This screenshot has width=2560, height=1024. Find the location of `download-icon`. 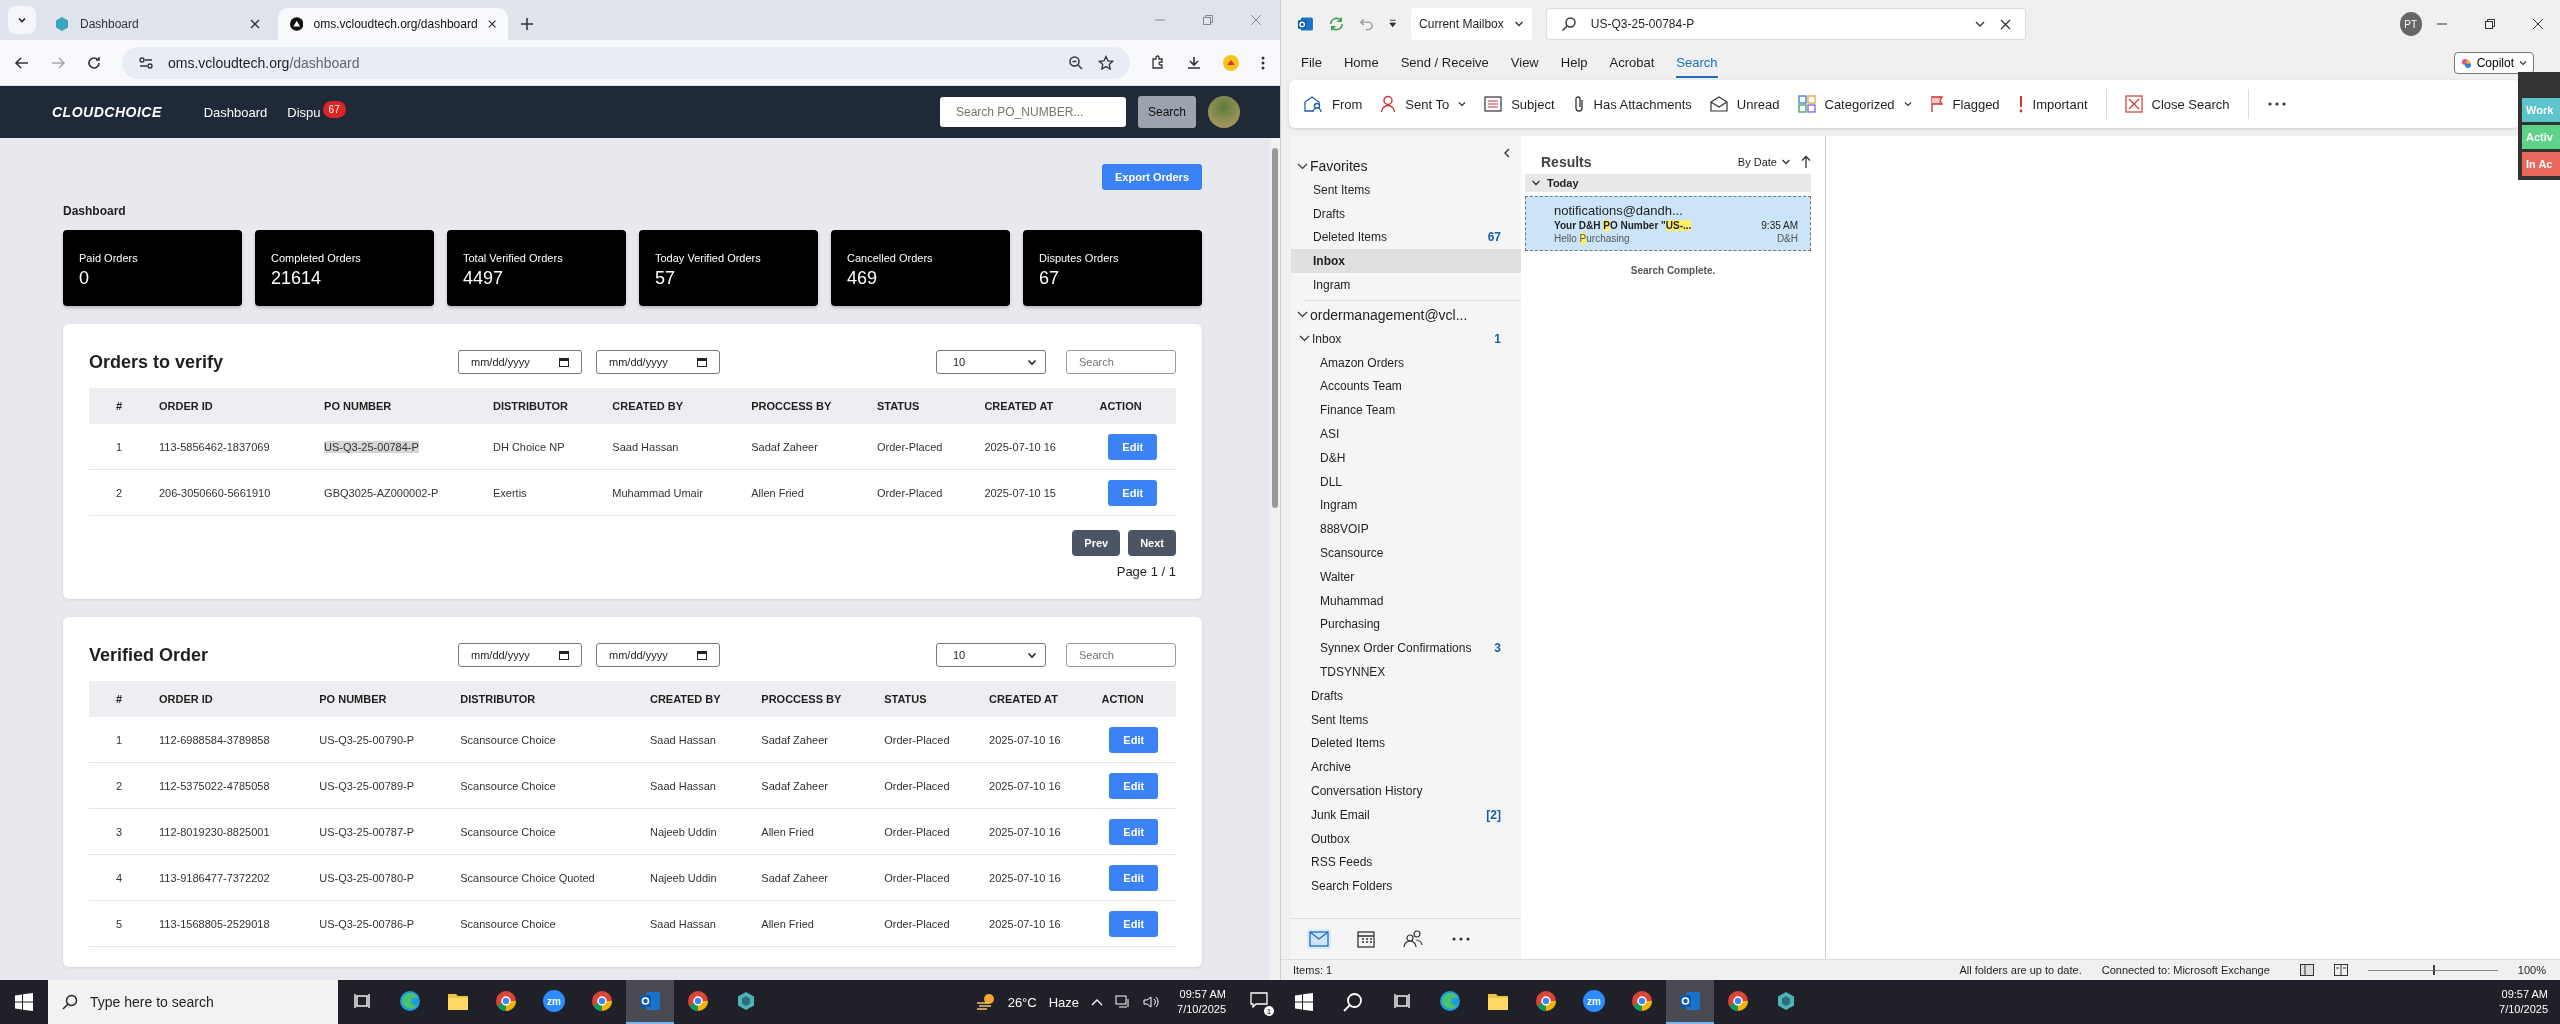

download-icon is located at coordinates (1194, 62).